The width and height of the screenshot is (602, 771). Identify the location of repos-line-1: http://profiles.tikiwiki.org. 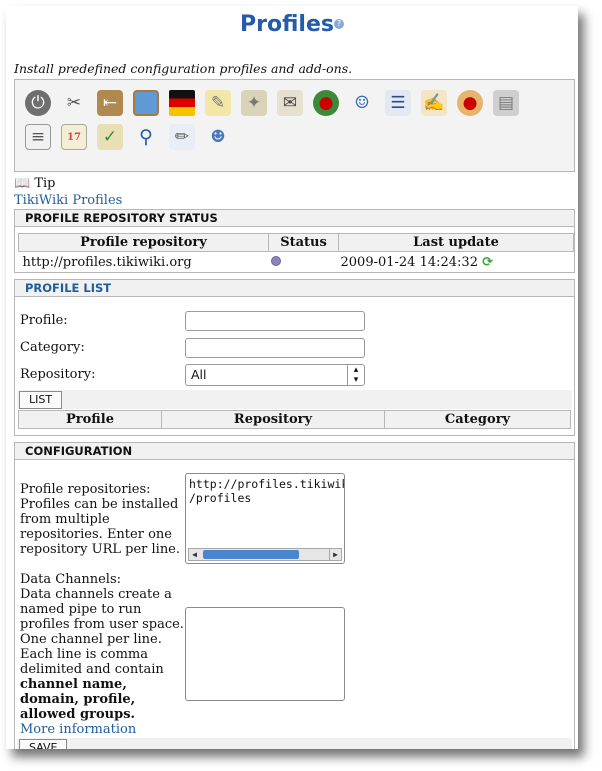
(266, 484).